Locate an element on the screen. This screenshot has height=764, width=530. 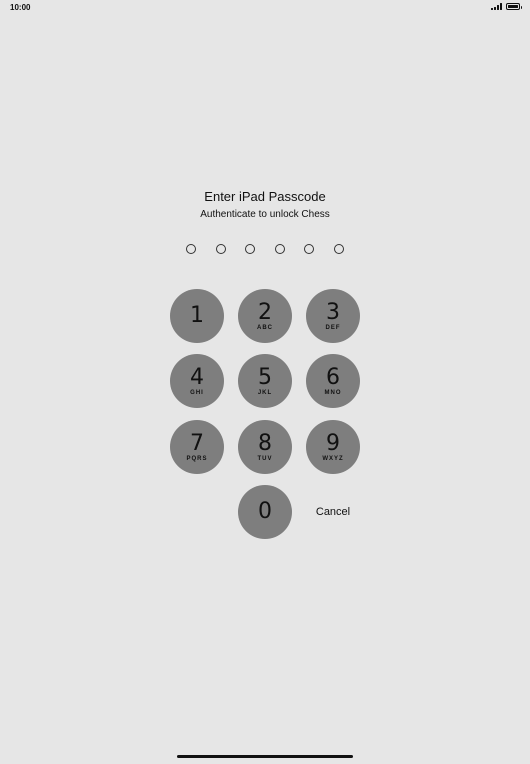
page-title: Enter iPad Passcode is located at coordinates (265, 196).